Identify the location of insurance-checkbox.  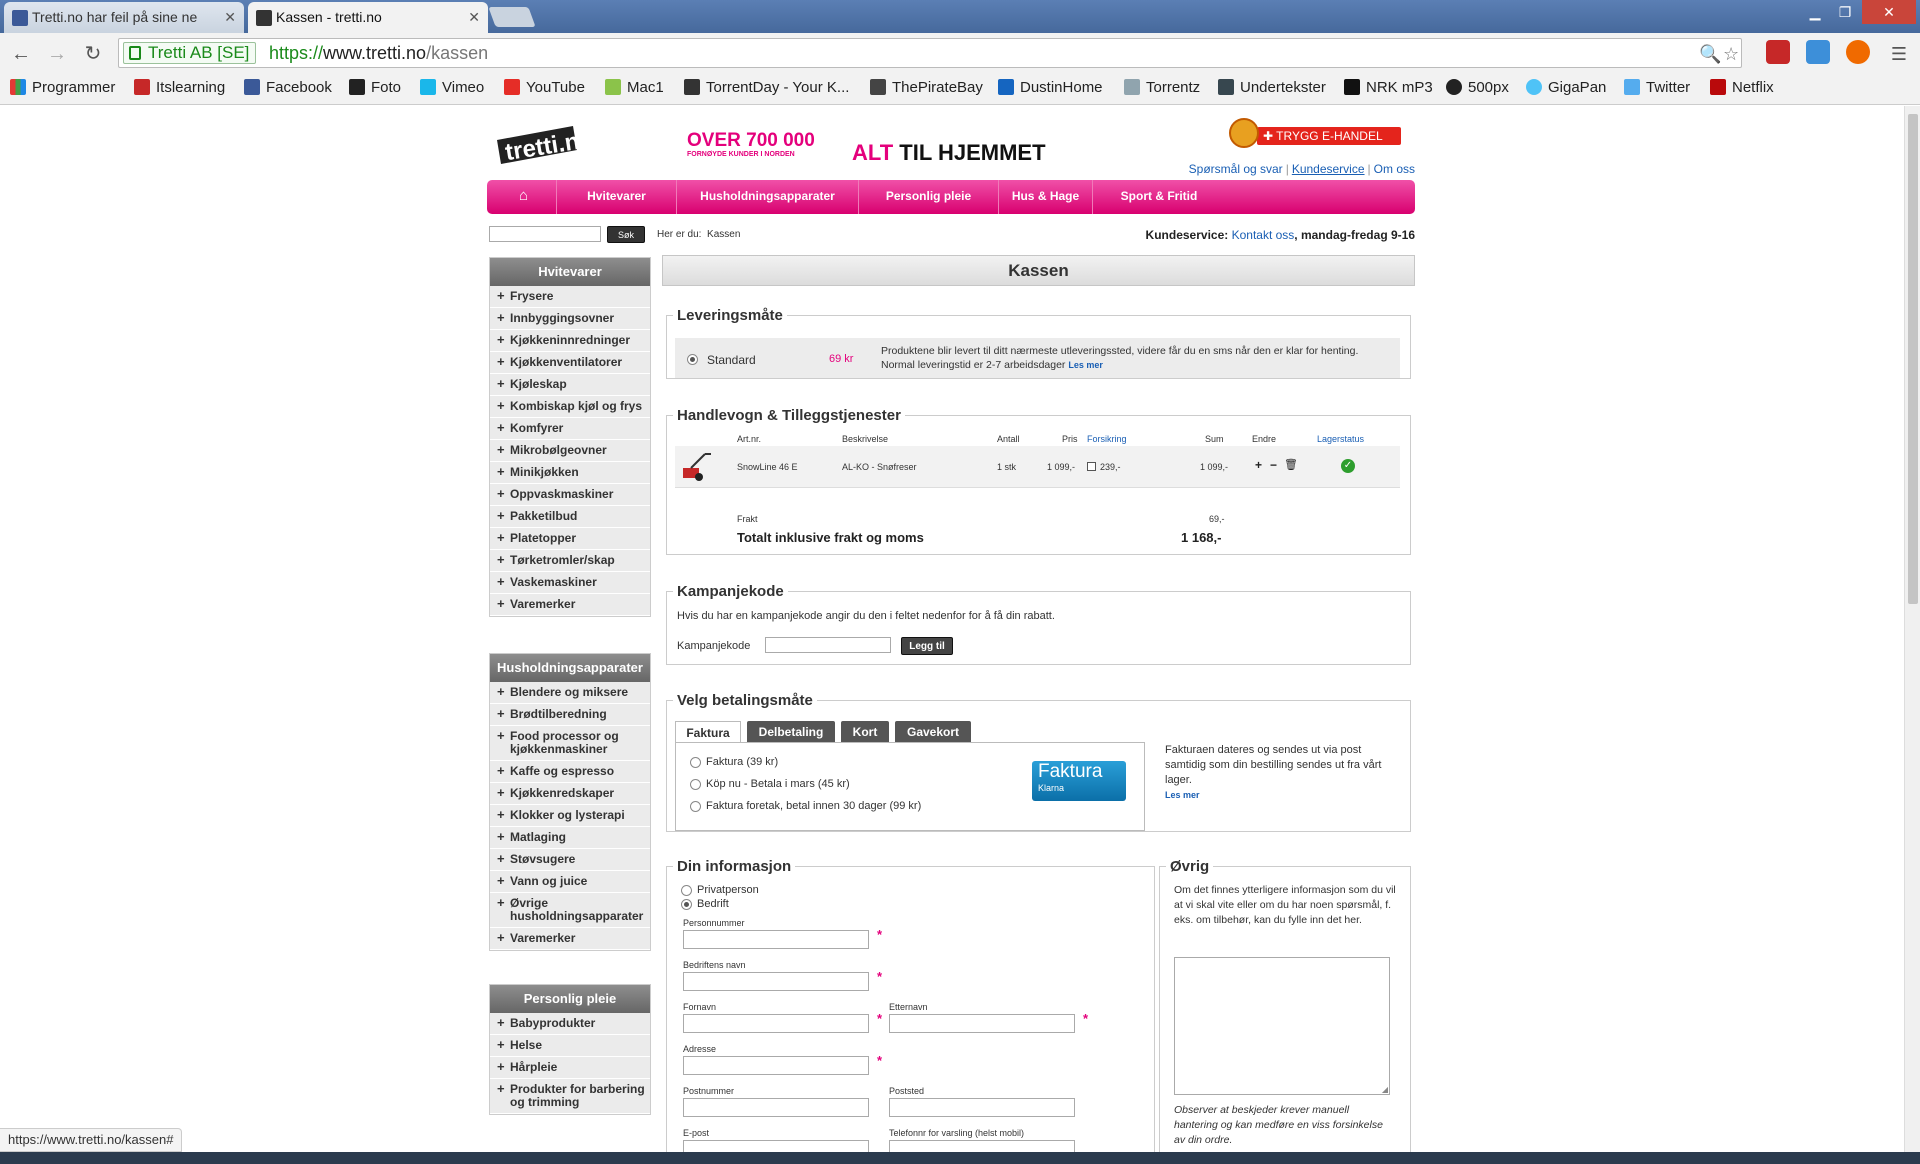
(1091, 466).